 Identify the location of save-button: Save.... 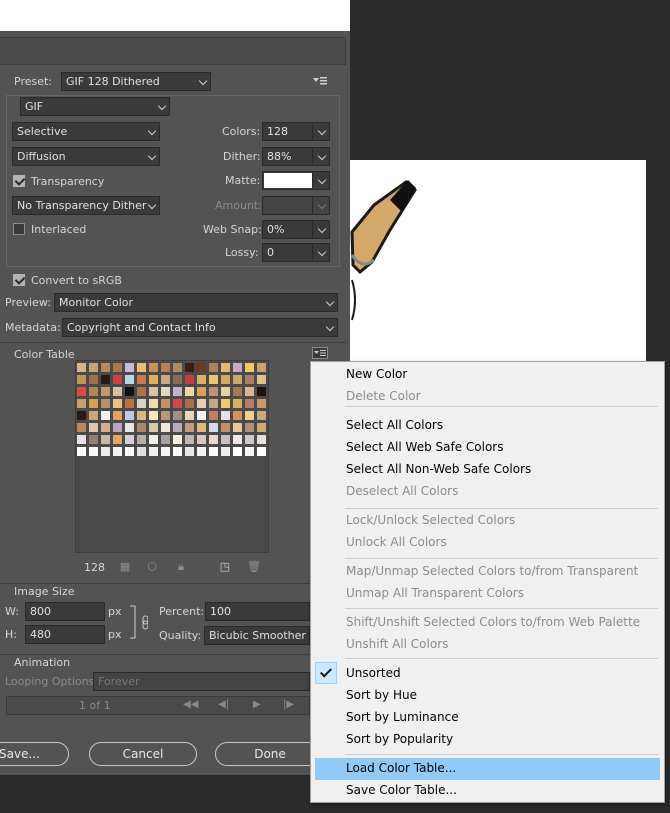
(34, 754).